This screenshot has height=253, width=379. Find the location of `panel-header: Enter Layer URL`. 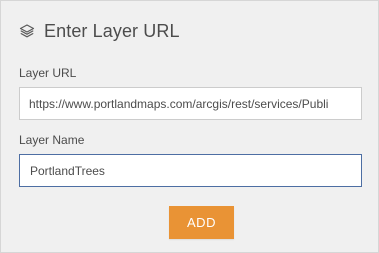

panel-header: Enter Layer URL is located at coordinates (99, 31).